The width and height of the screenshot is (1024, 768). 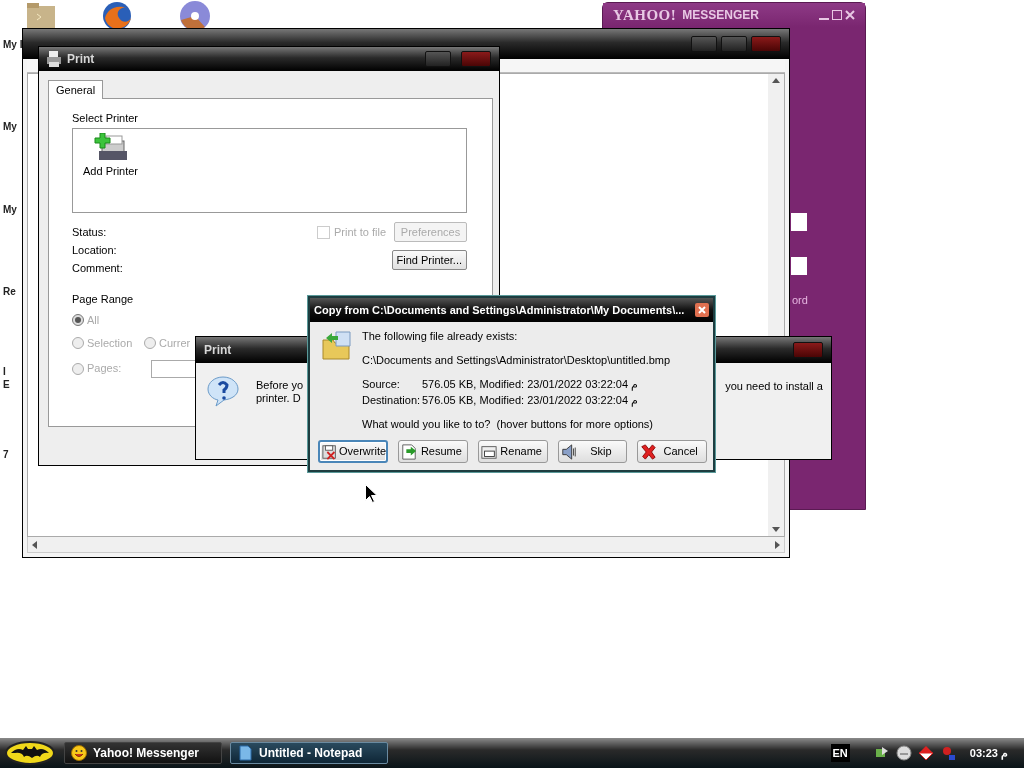 I want to click on message-text: What would you like to to? (hover buttons for more options), so click(x=508, y=424).